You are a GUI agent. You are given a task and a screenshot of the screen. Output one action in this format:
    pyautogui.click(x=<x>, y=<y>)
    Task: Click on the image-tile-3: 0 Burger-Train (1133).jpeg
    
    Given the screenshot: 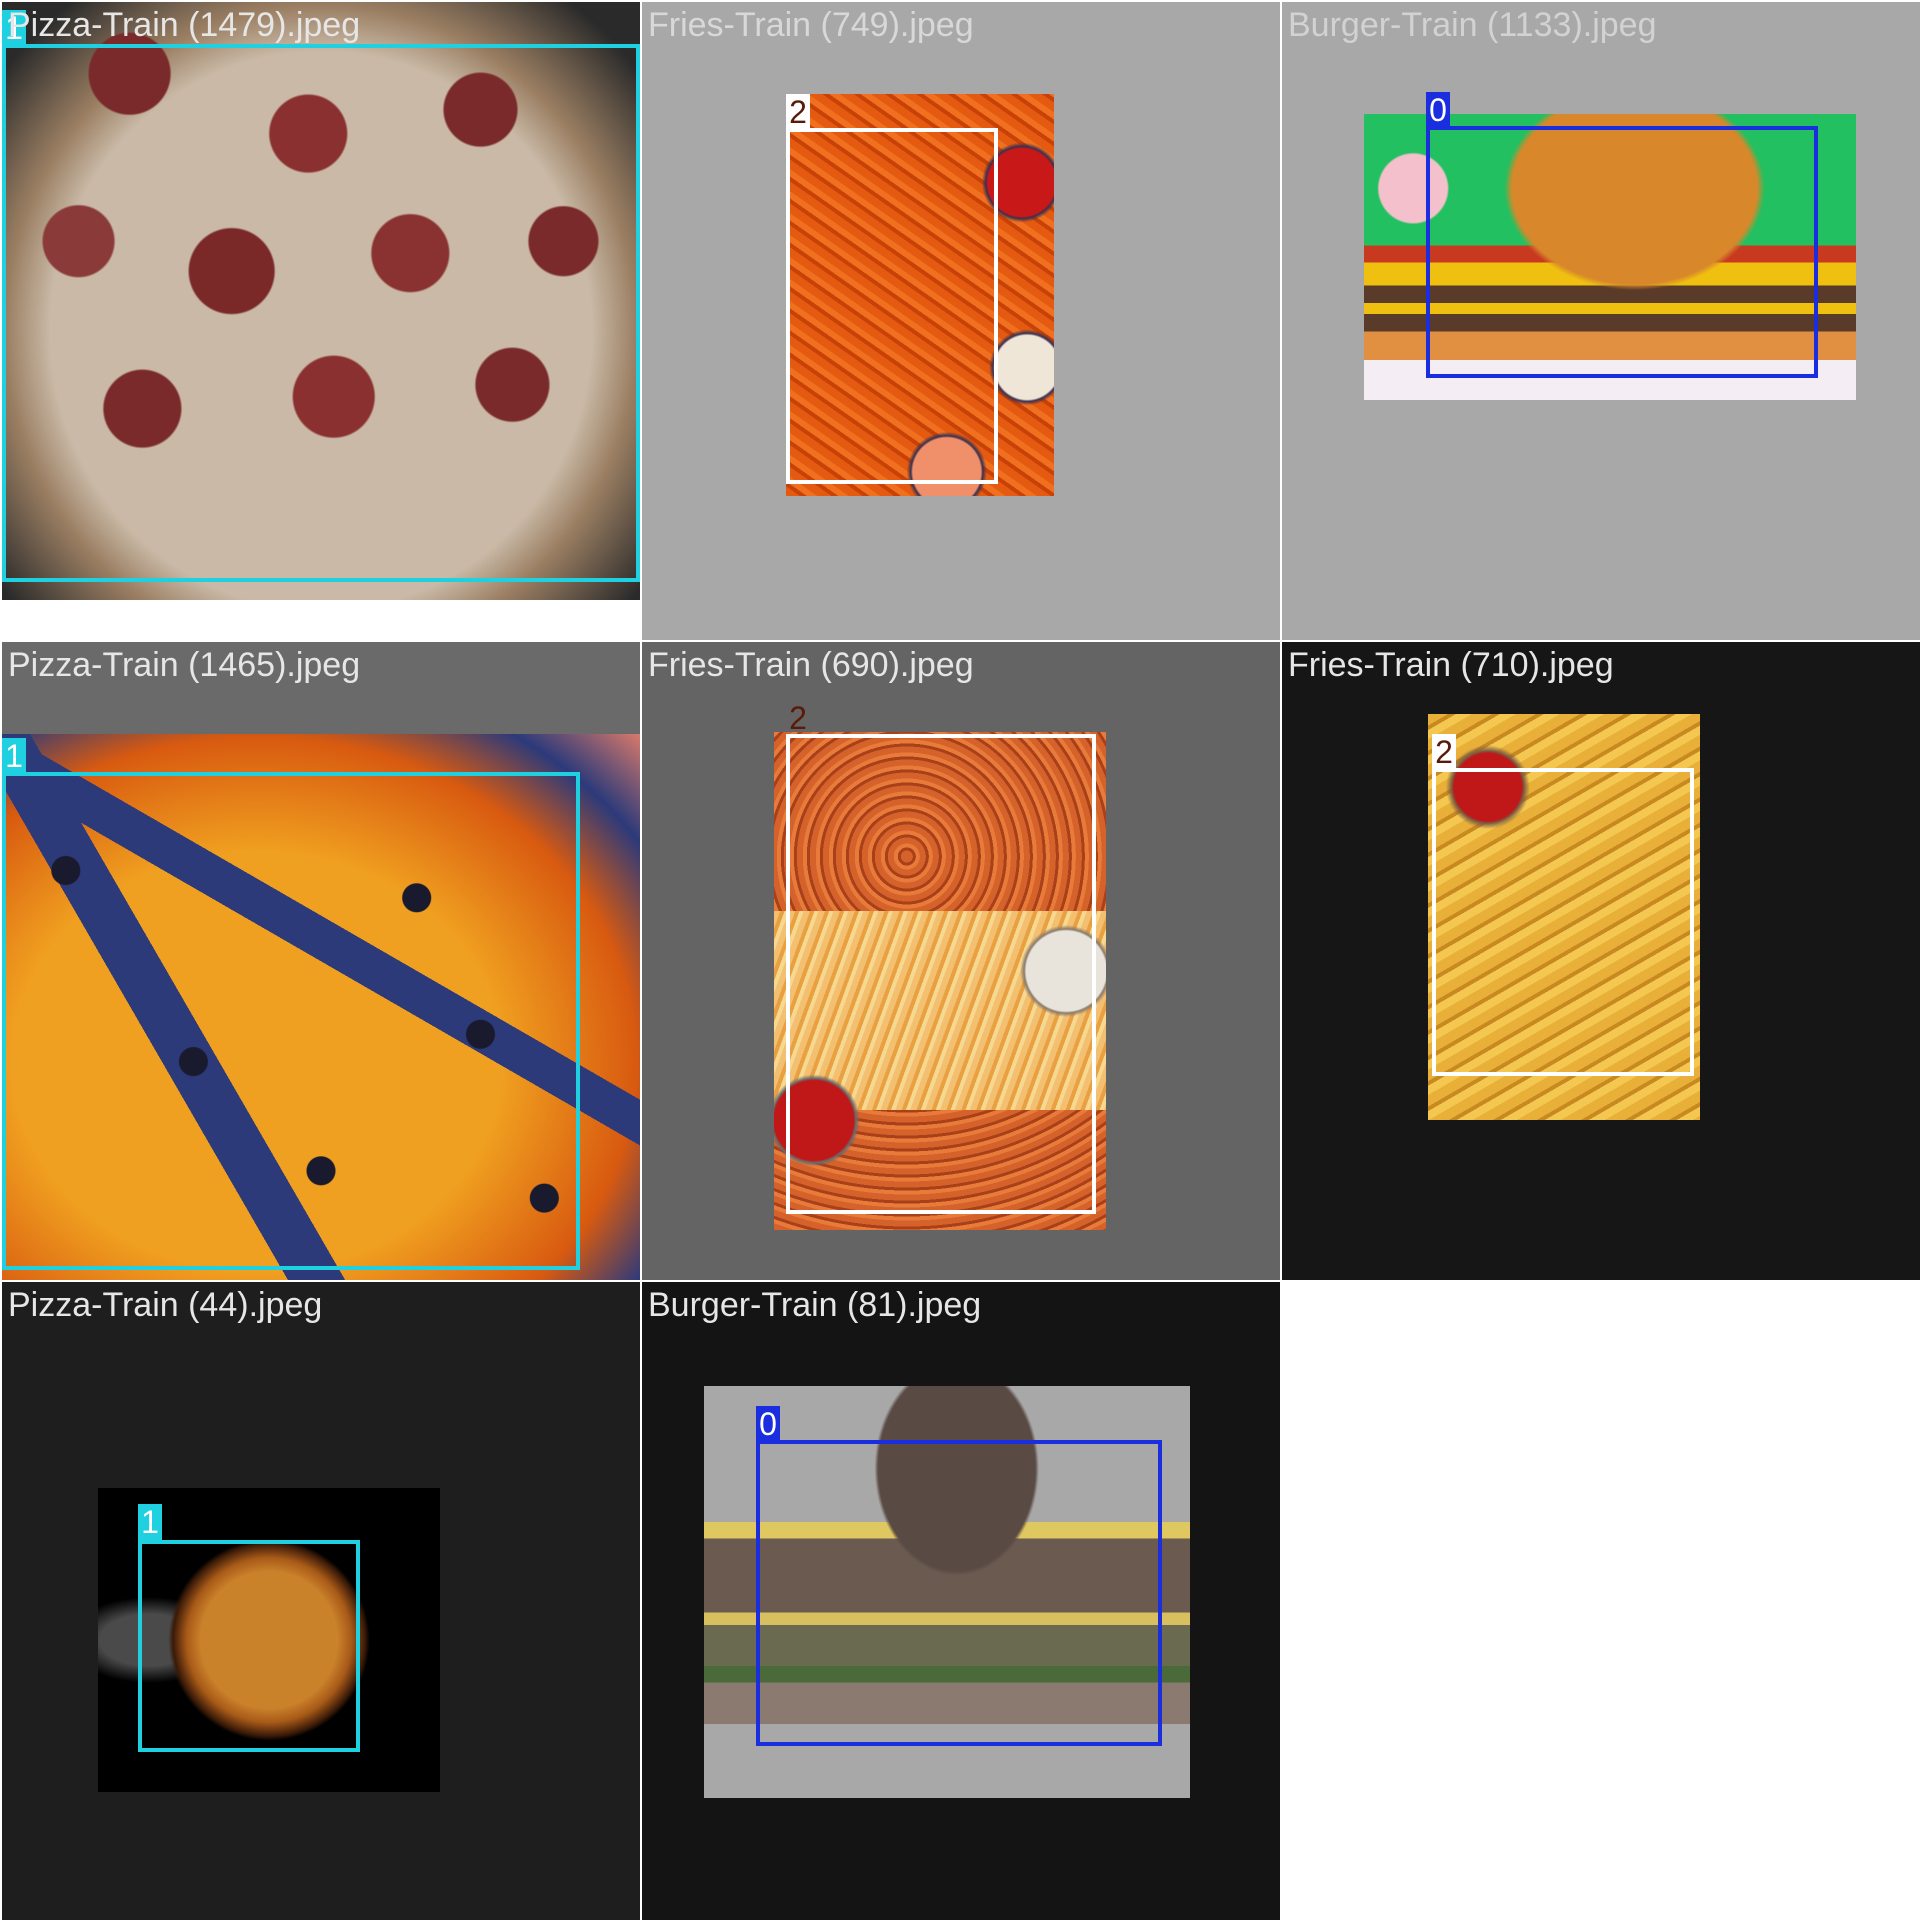 What is the action you would take?
    pyautogui.click(x=1601, y=321)
    